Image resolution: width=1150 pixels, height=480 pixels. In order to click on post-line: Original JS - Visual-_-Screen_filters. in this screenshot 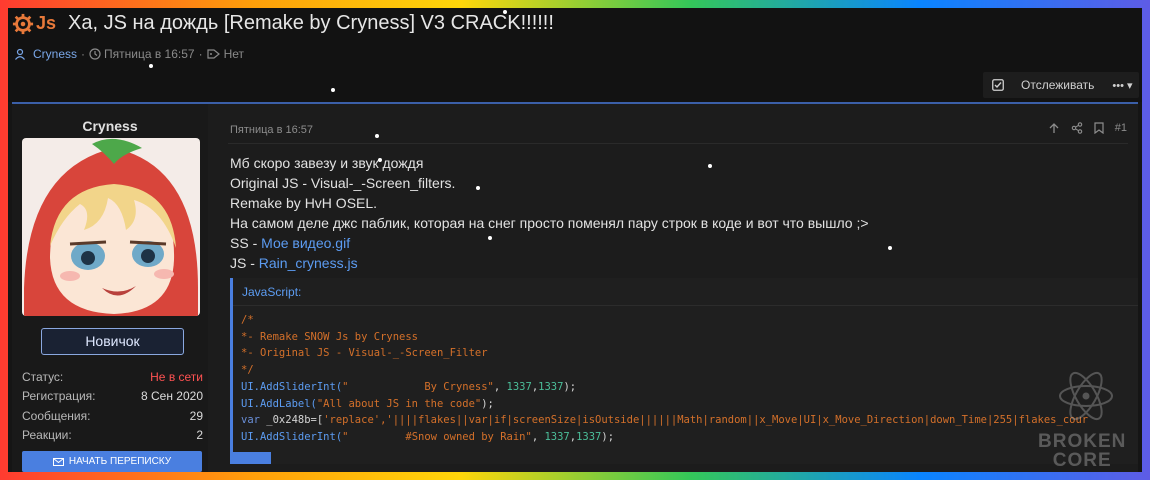, I will do `click(343, 183)`.